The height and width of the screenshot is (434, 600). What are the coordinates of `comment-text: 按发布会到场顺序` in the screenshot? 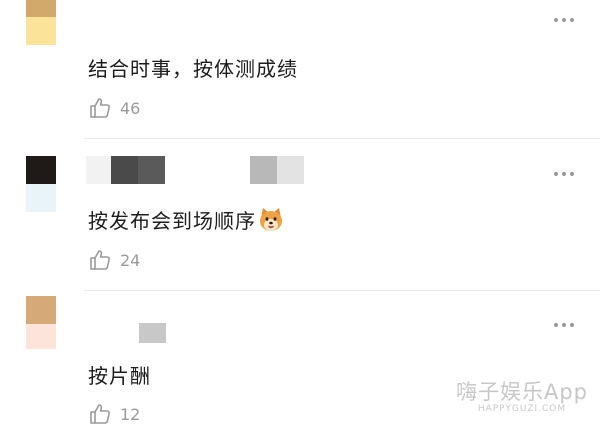 It's located at (186, 219).